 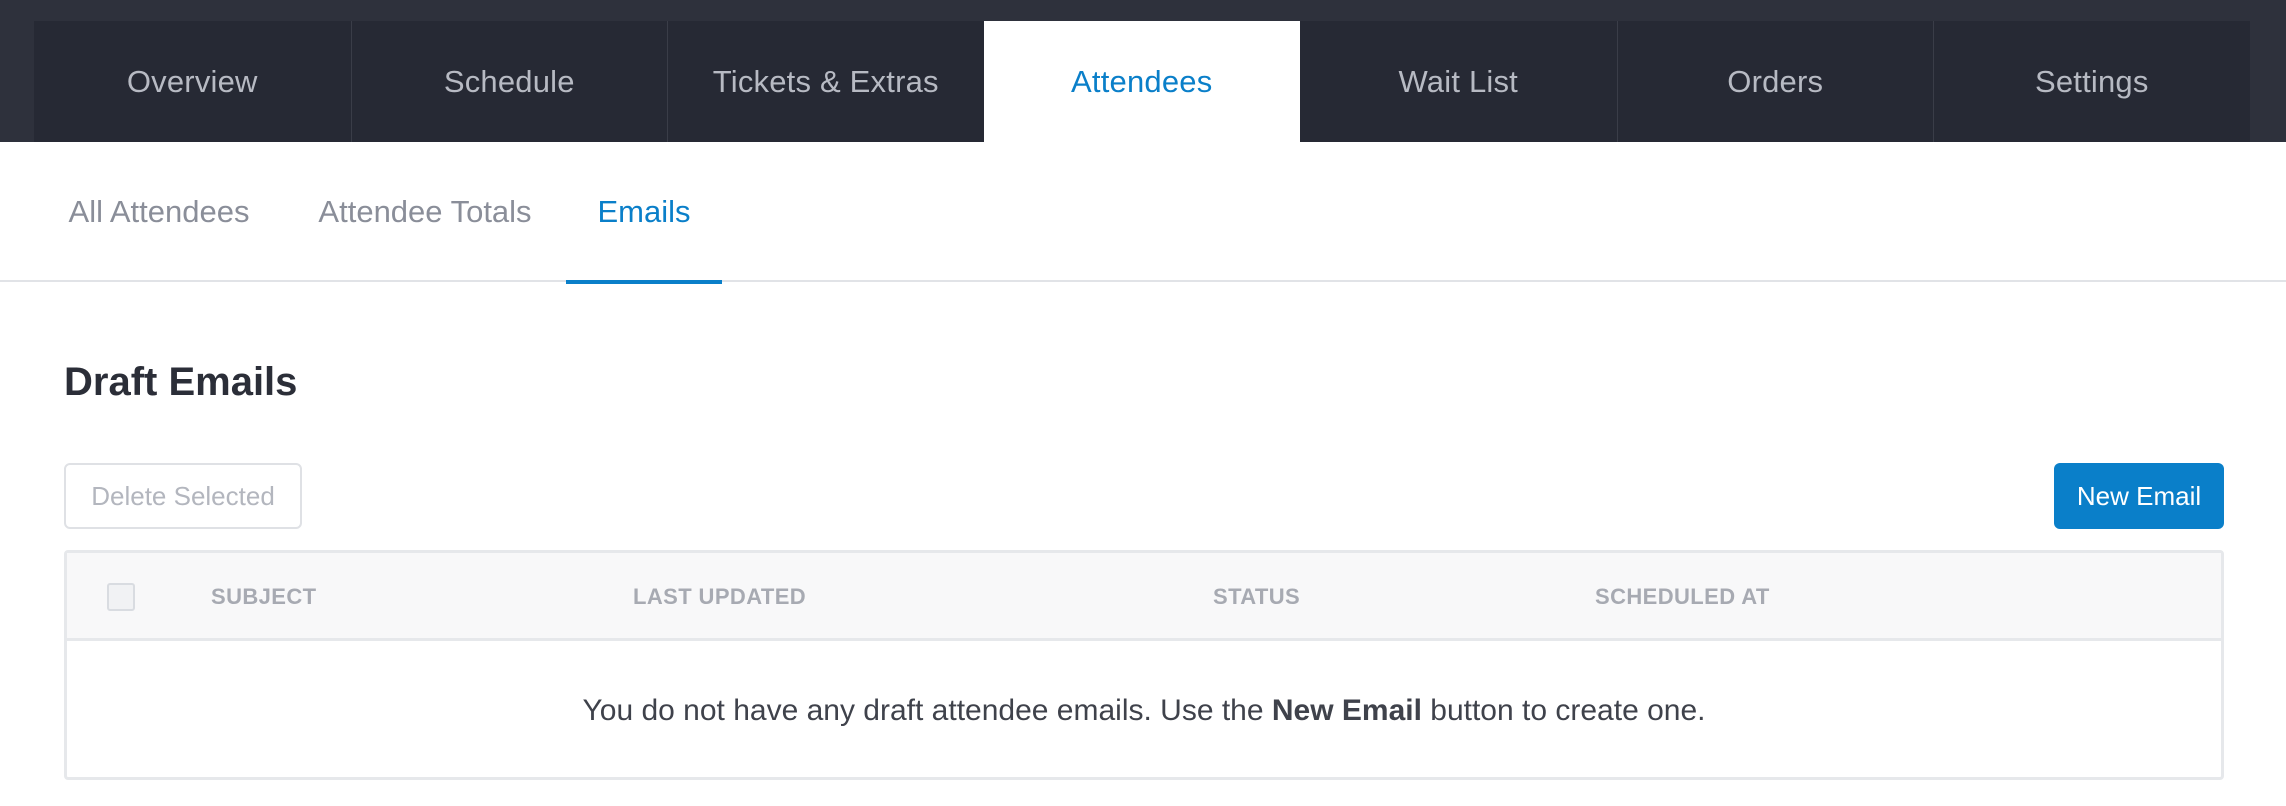 What do you see at coordinates (1563, 710) in the screenshot?
I see `empty-message-text-end: button to create one.` at bounding box center [1563, 710].